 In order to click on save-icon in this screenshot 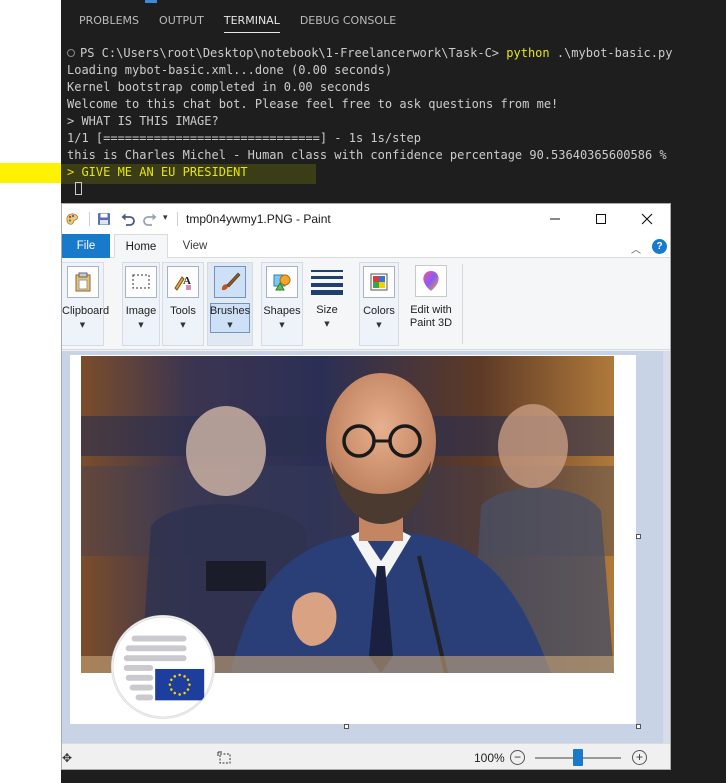, I will do `click(104, 219)`.